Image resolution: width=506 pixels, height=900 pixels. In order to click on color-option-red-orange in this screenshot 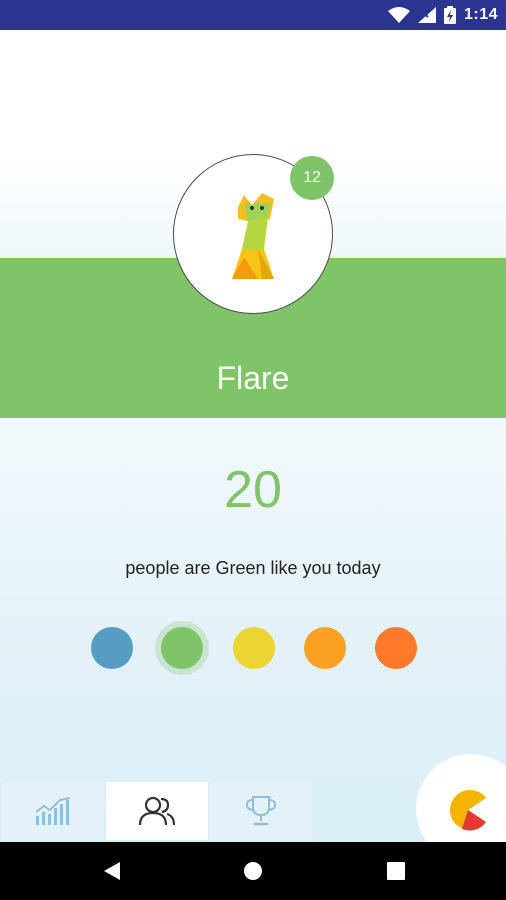, I will do `click(396, 648)`.